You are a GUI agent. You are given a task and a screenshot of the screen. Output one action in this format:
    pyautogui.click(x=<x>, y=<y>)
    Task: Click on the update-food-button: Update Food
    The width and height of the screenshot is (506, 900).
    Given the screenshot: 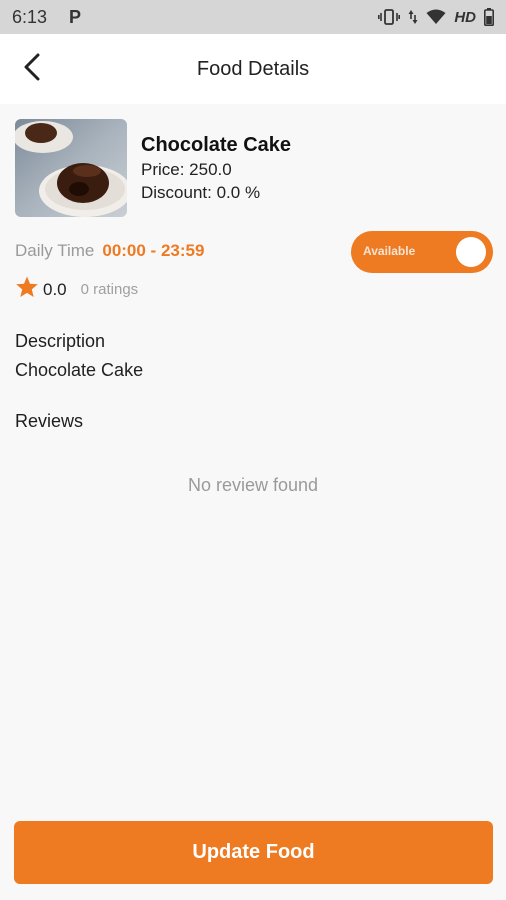 What is the action you would take?
    pyautogui.click(x=253, y=852)
    